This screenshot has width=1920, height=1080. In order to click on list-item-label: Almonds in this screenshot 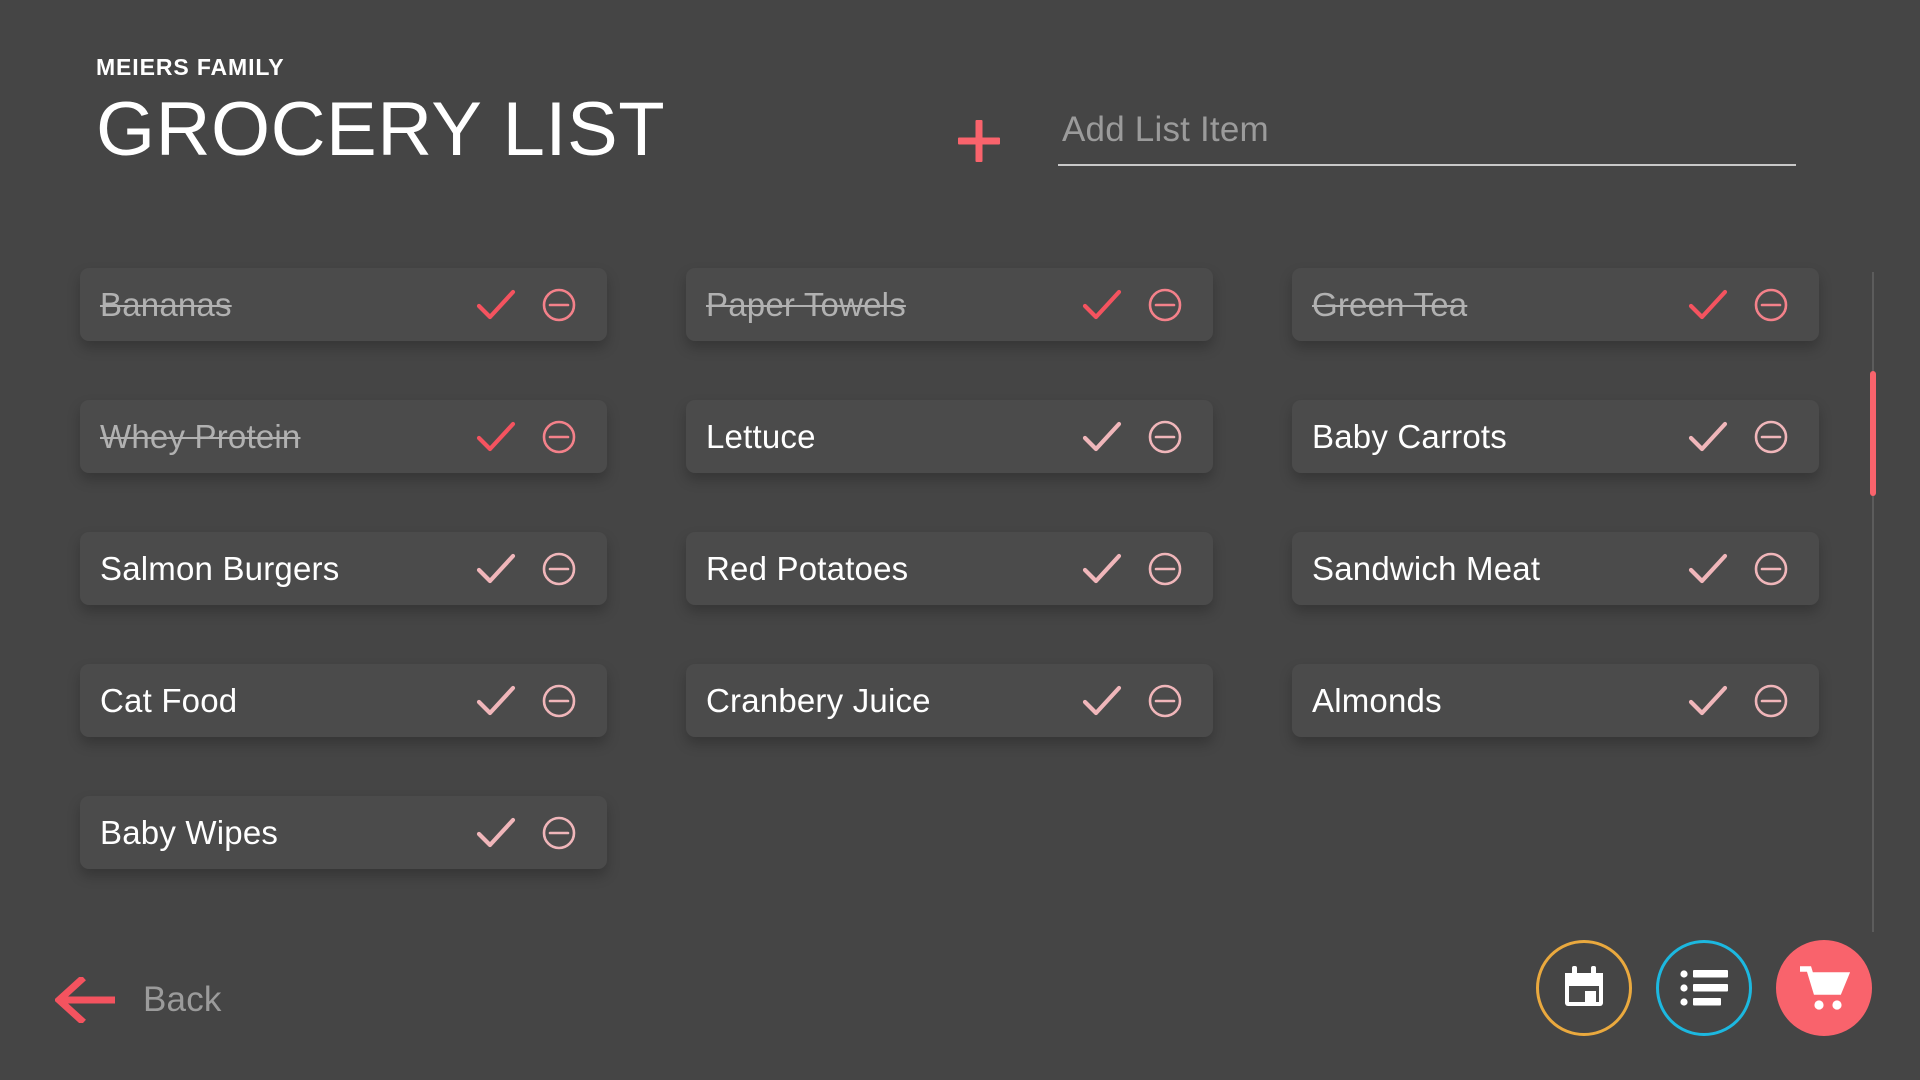, I will do `click(1377, 700)`.